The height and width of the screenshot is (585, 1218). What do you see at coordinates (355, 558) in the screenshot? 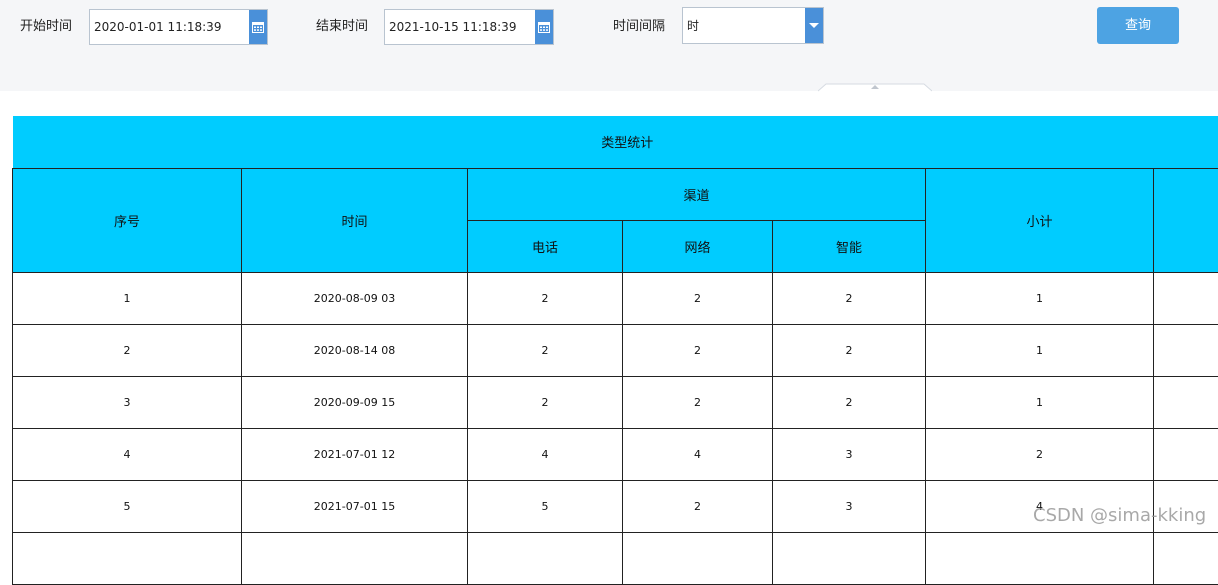
I see `cell-time` at bounding box center [355, 558].